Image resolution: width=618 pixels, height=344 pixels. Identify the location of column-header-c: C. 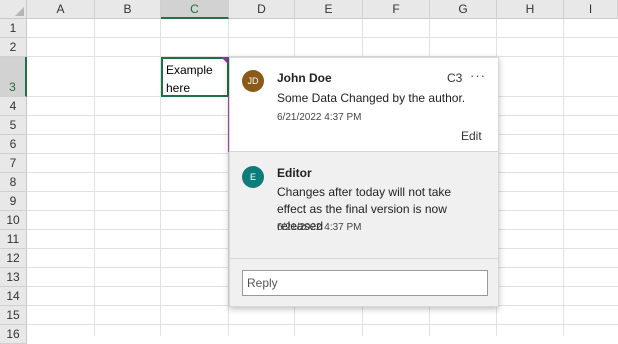
(195, 9).